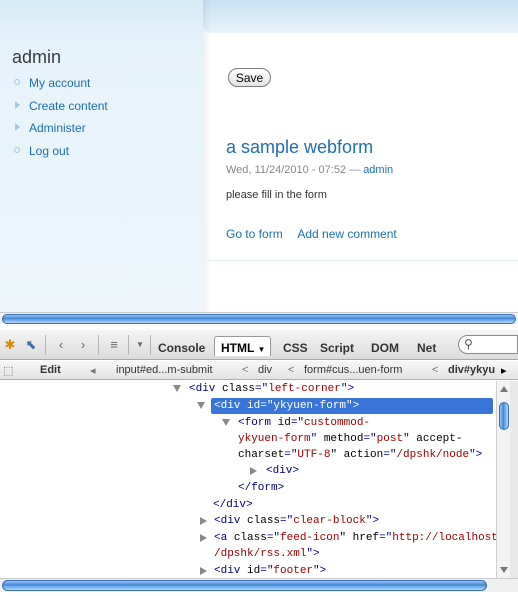 The image size is (518, 596). I want to click on back-icon: ‹, so click(61, 345).